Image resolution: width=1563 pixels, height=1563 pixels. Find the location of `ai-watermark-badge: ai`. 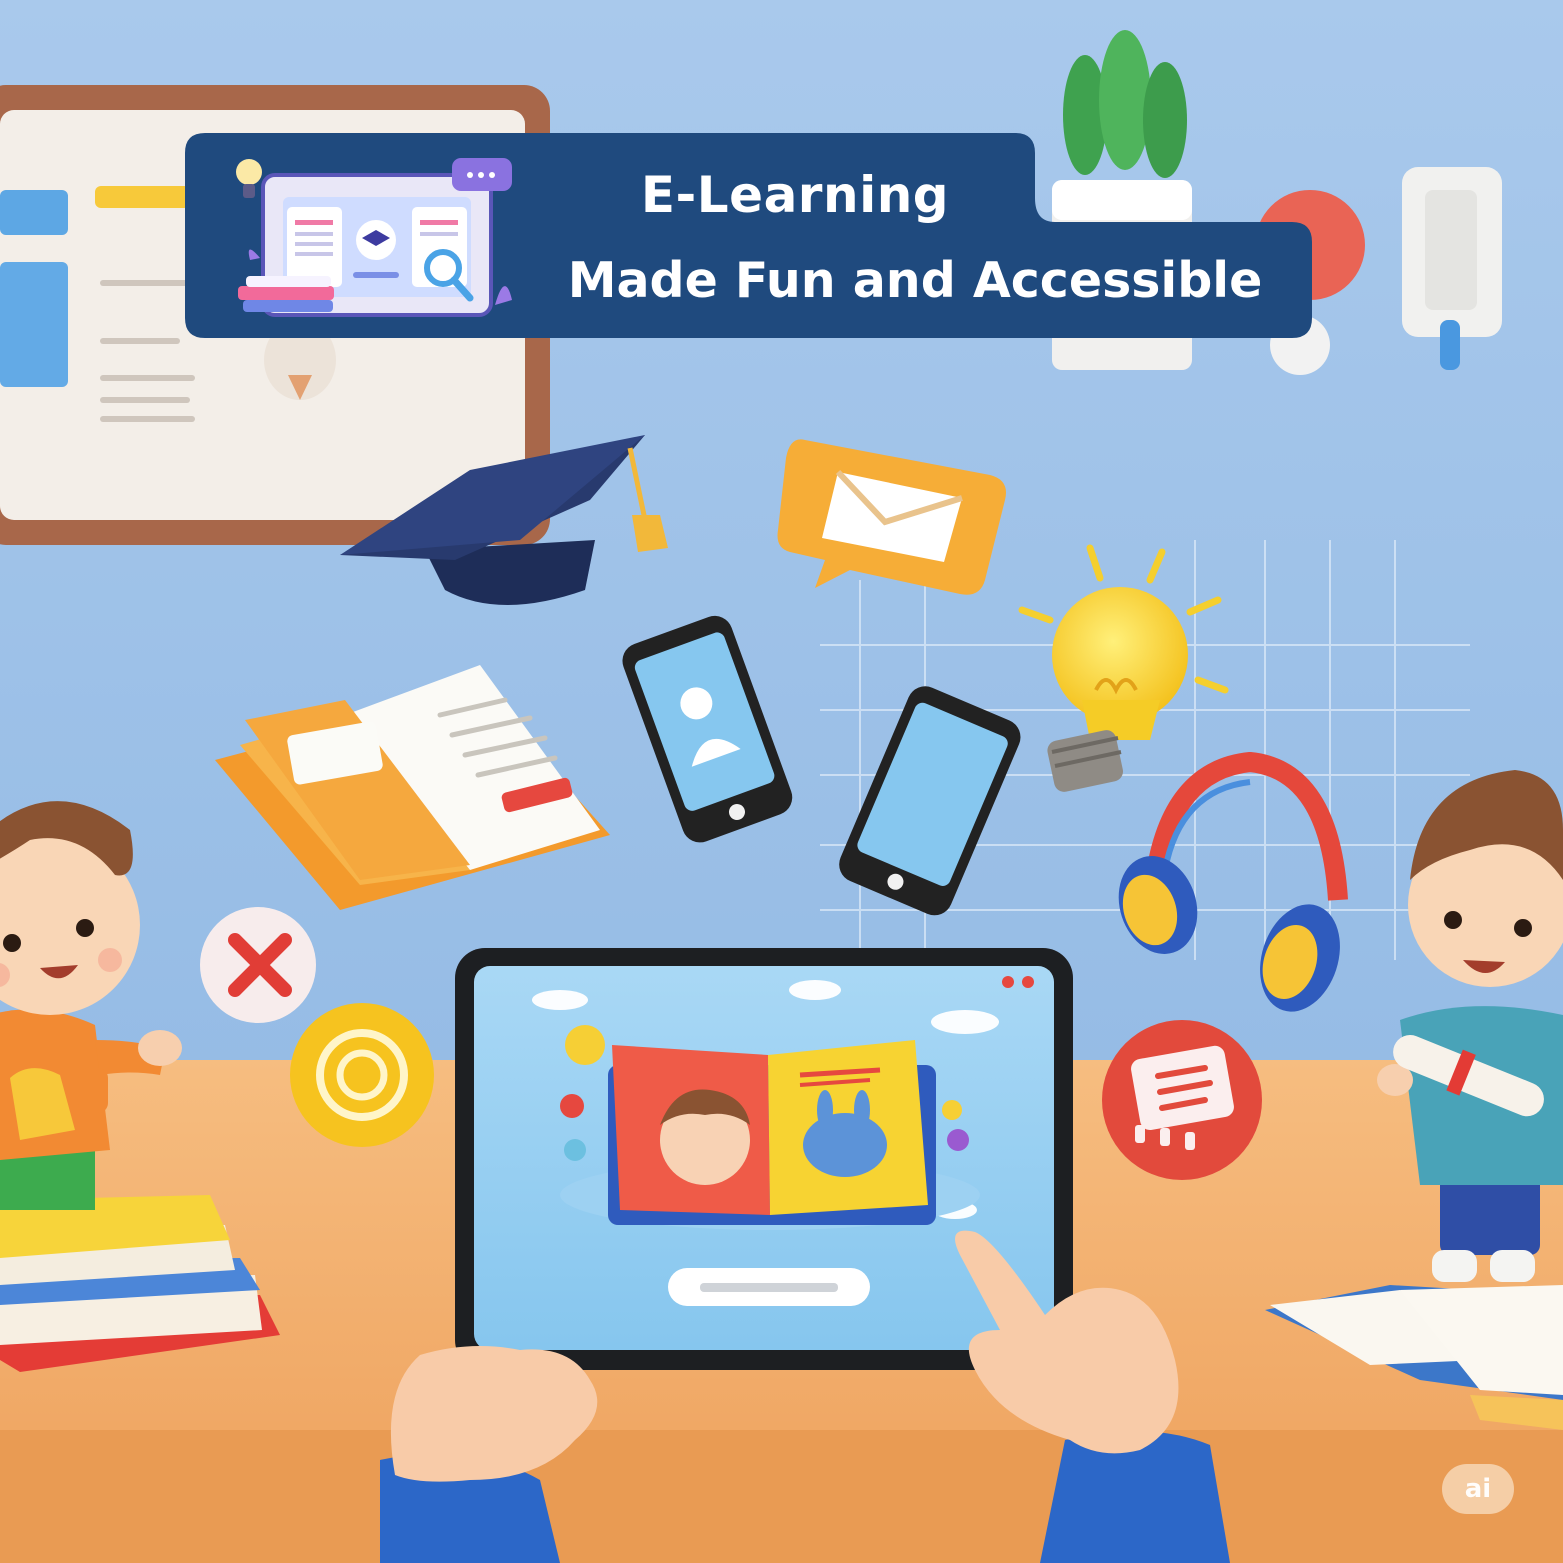

ai-watermark-badge: ai is located at coordinates (1478, 1489).